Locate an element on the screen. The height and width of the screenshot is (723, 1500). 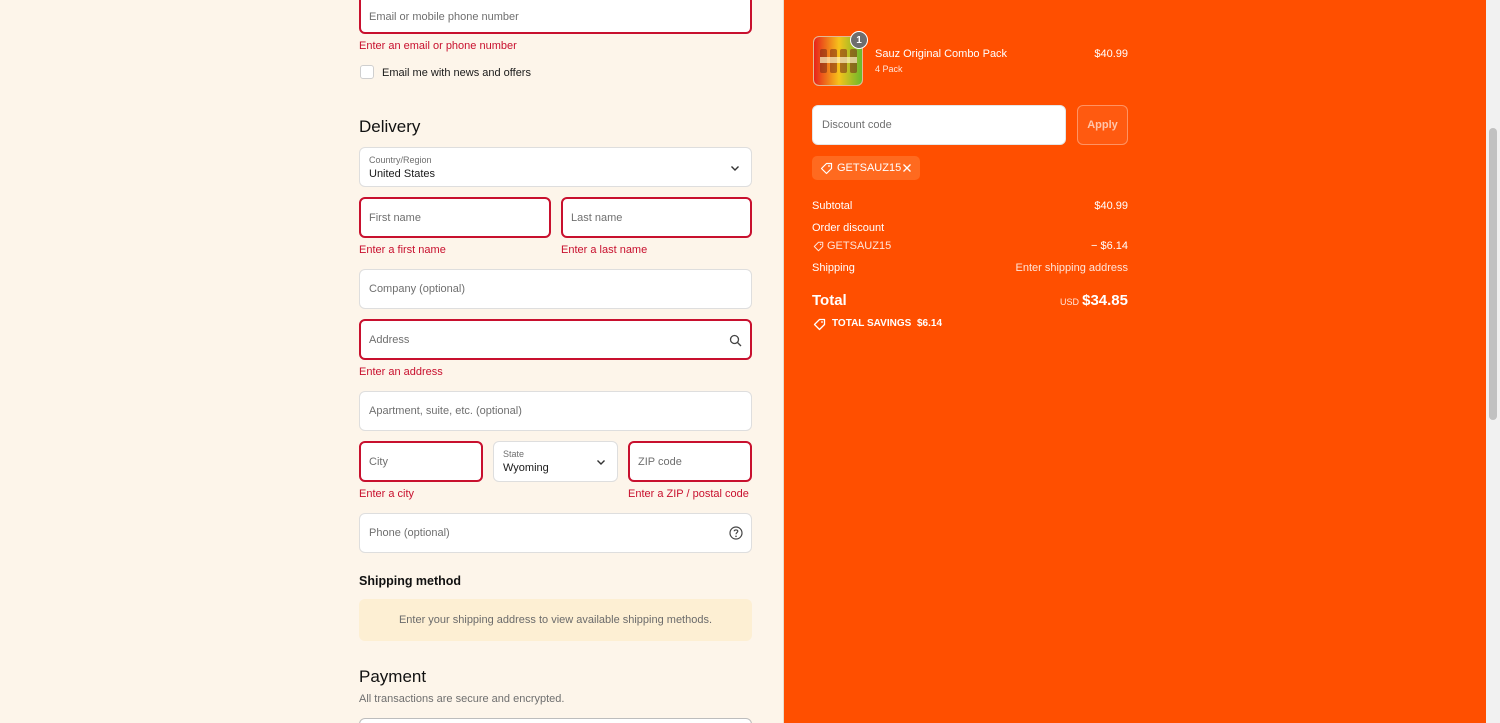
zip-error: Enter a ZIP / postal code is located at coordinates (688, 494).